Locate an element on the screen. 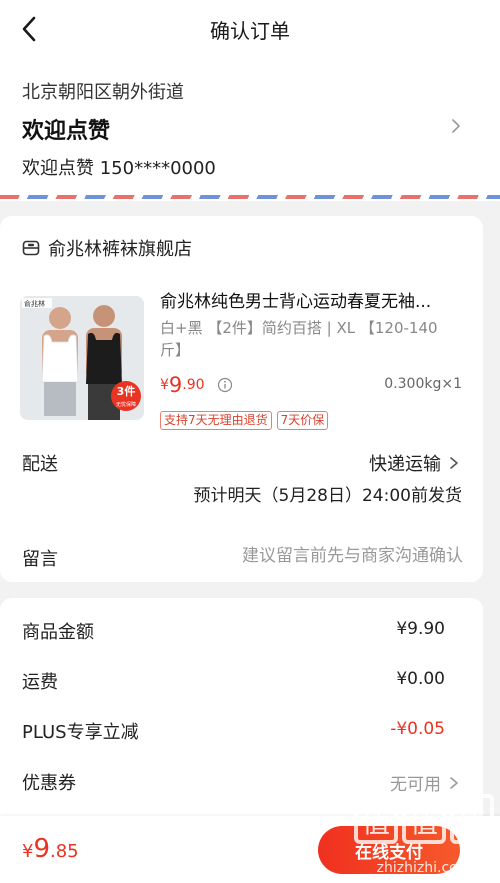  product-spec: 白+黑 【2件】简约百搭 | XL 【120-140斤】 is located at coordinates (299, 339).